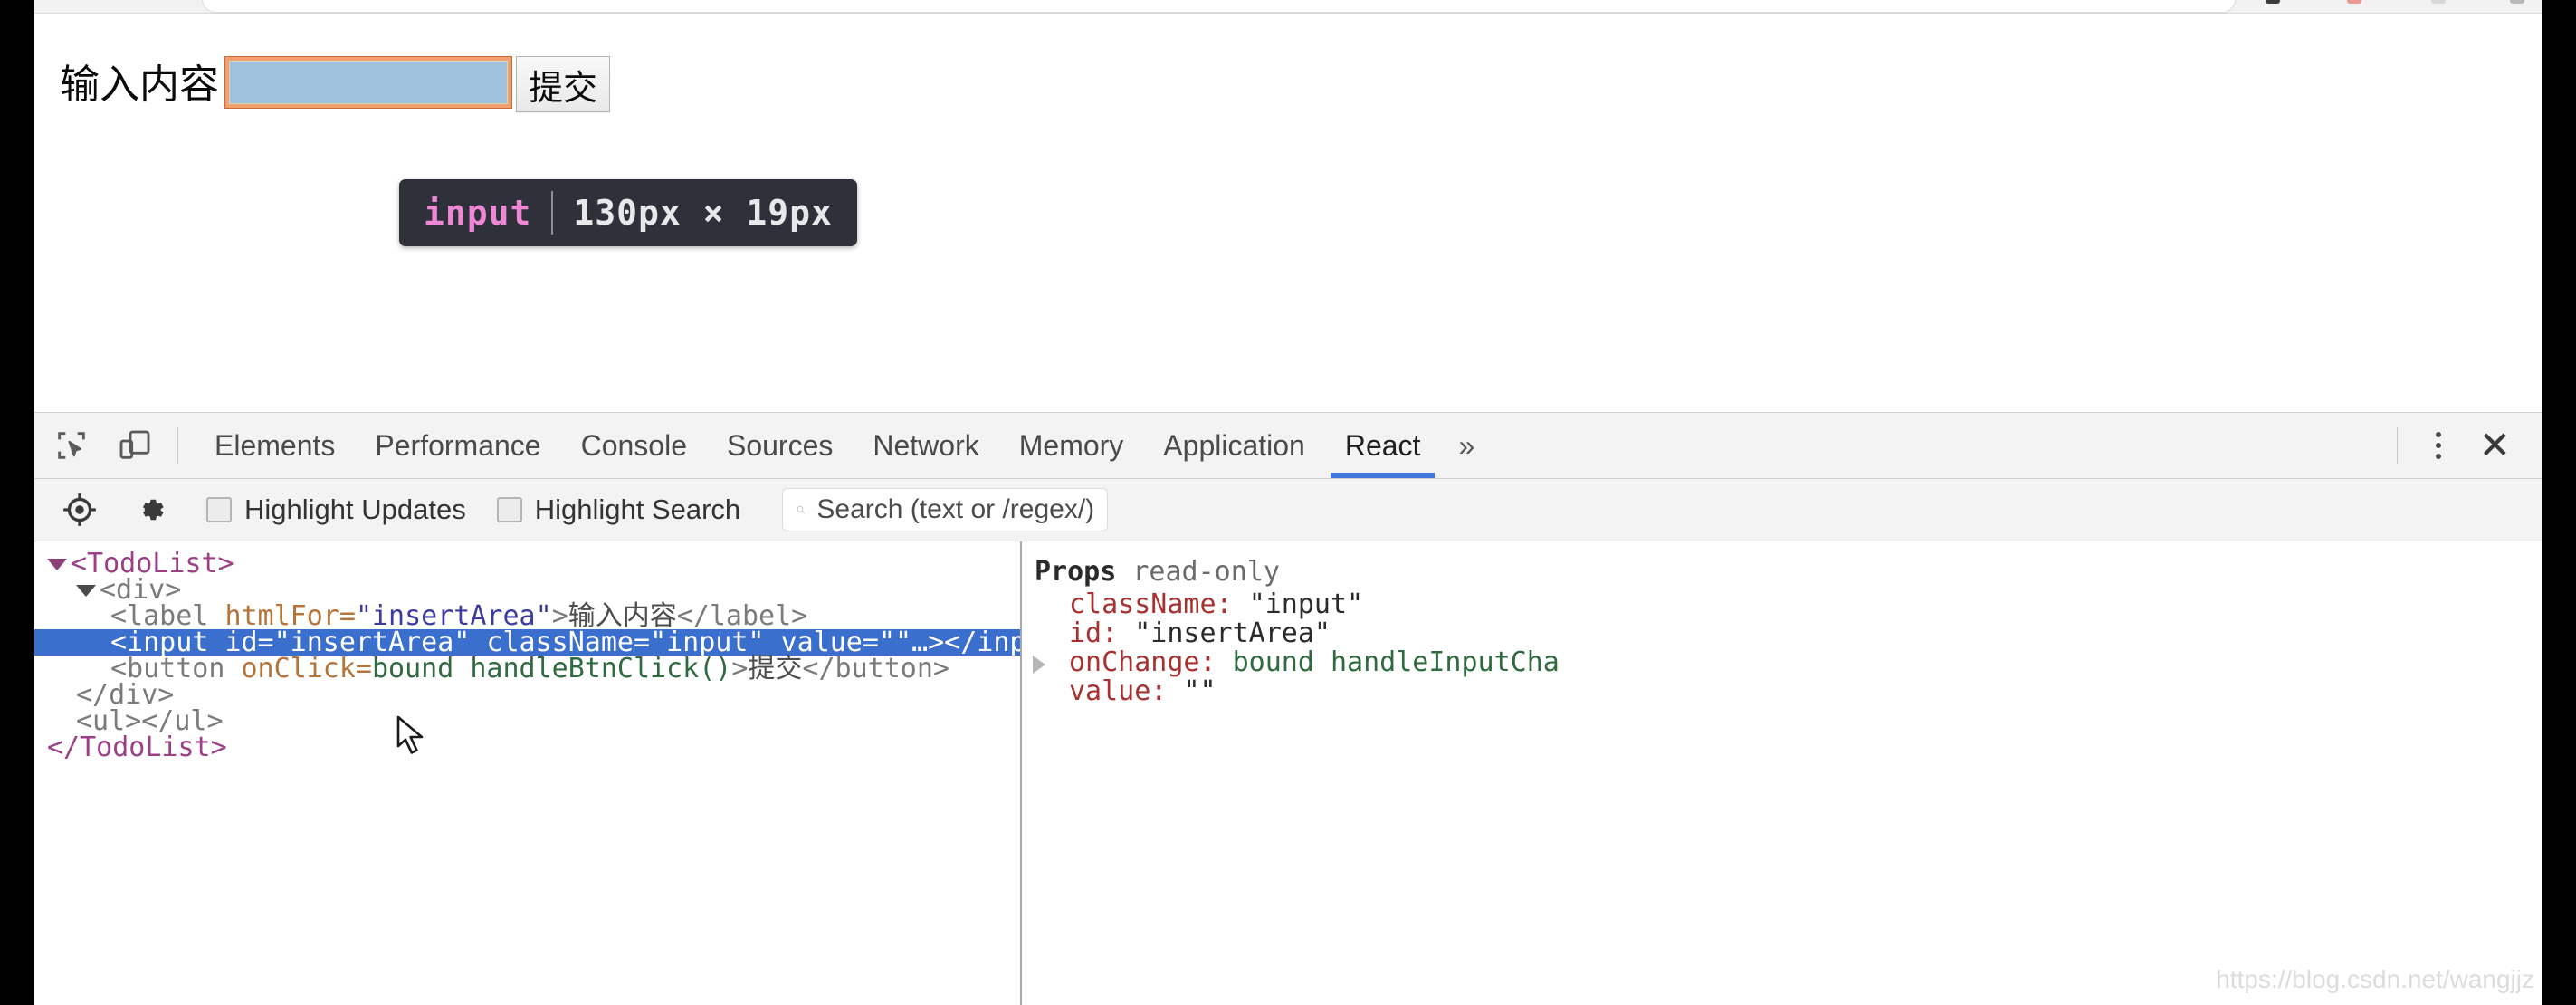  Describe the element at coordinates (1782, 572) in the screenshot. I see `props-header: Props read-only` at that location.